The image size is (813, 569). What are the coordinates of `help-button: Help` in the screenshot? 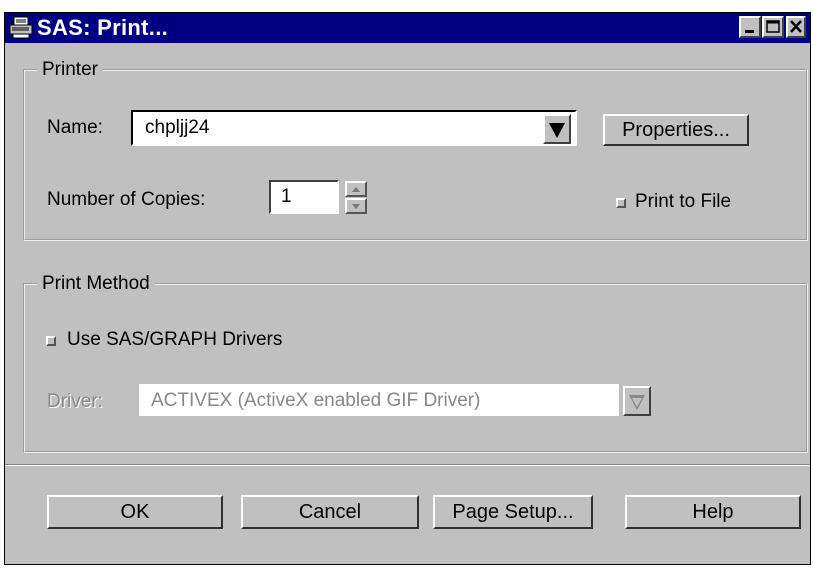 It's located at (713, 512).